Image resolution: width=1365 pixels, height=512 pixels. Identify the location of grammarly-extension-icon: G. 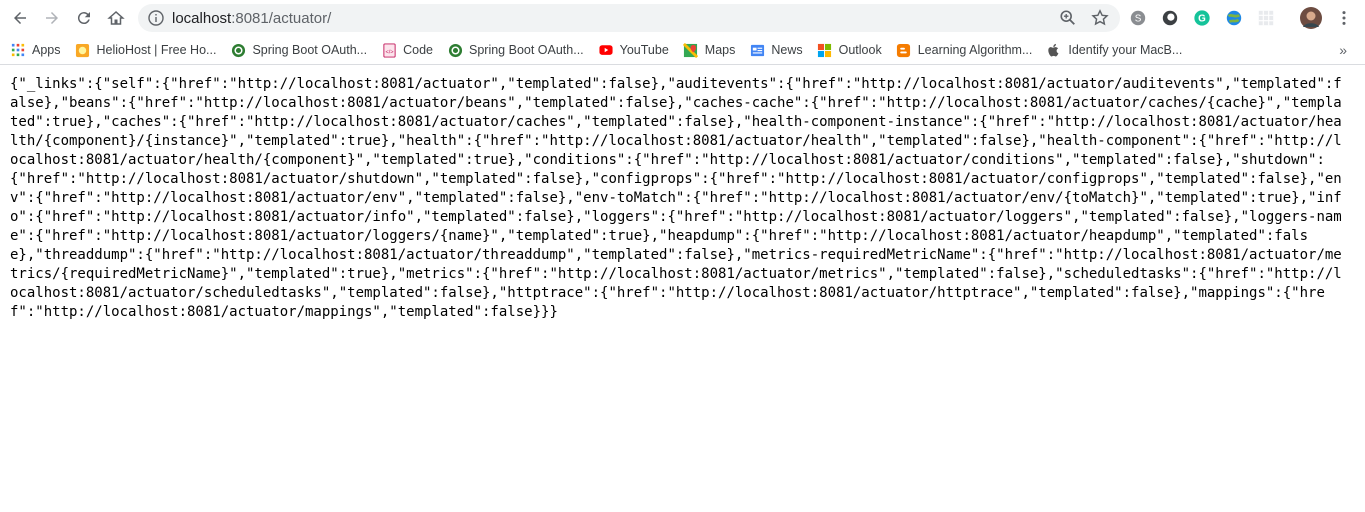
(1202, 18).